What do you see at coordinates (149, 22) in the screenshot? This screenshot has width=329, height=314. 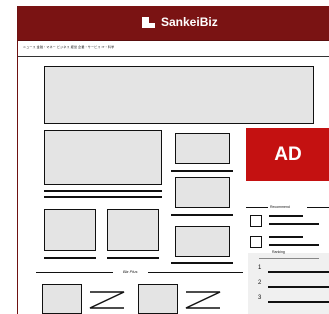 I see `newspaper-logo-icon` at bounding box center [149, 22].